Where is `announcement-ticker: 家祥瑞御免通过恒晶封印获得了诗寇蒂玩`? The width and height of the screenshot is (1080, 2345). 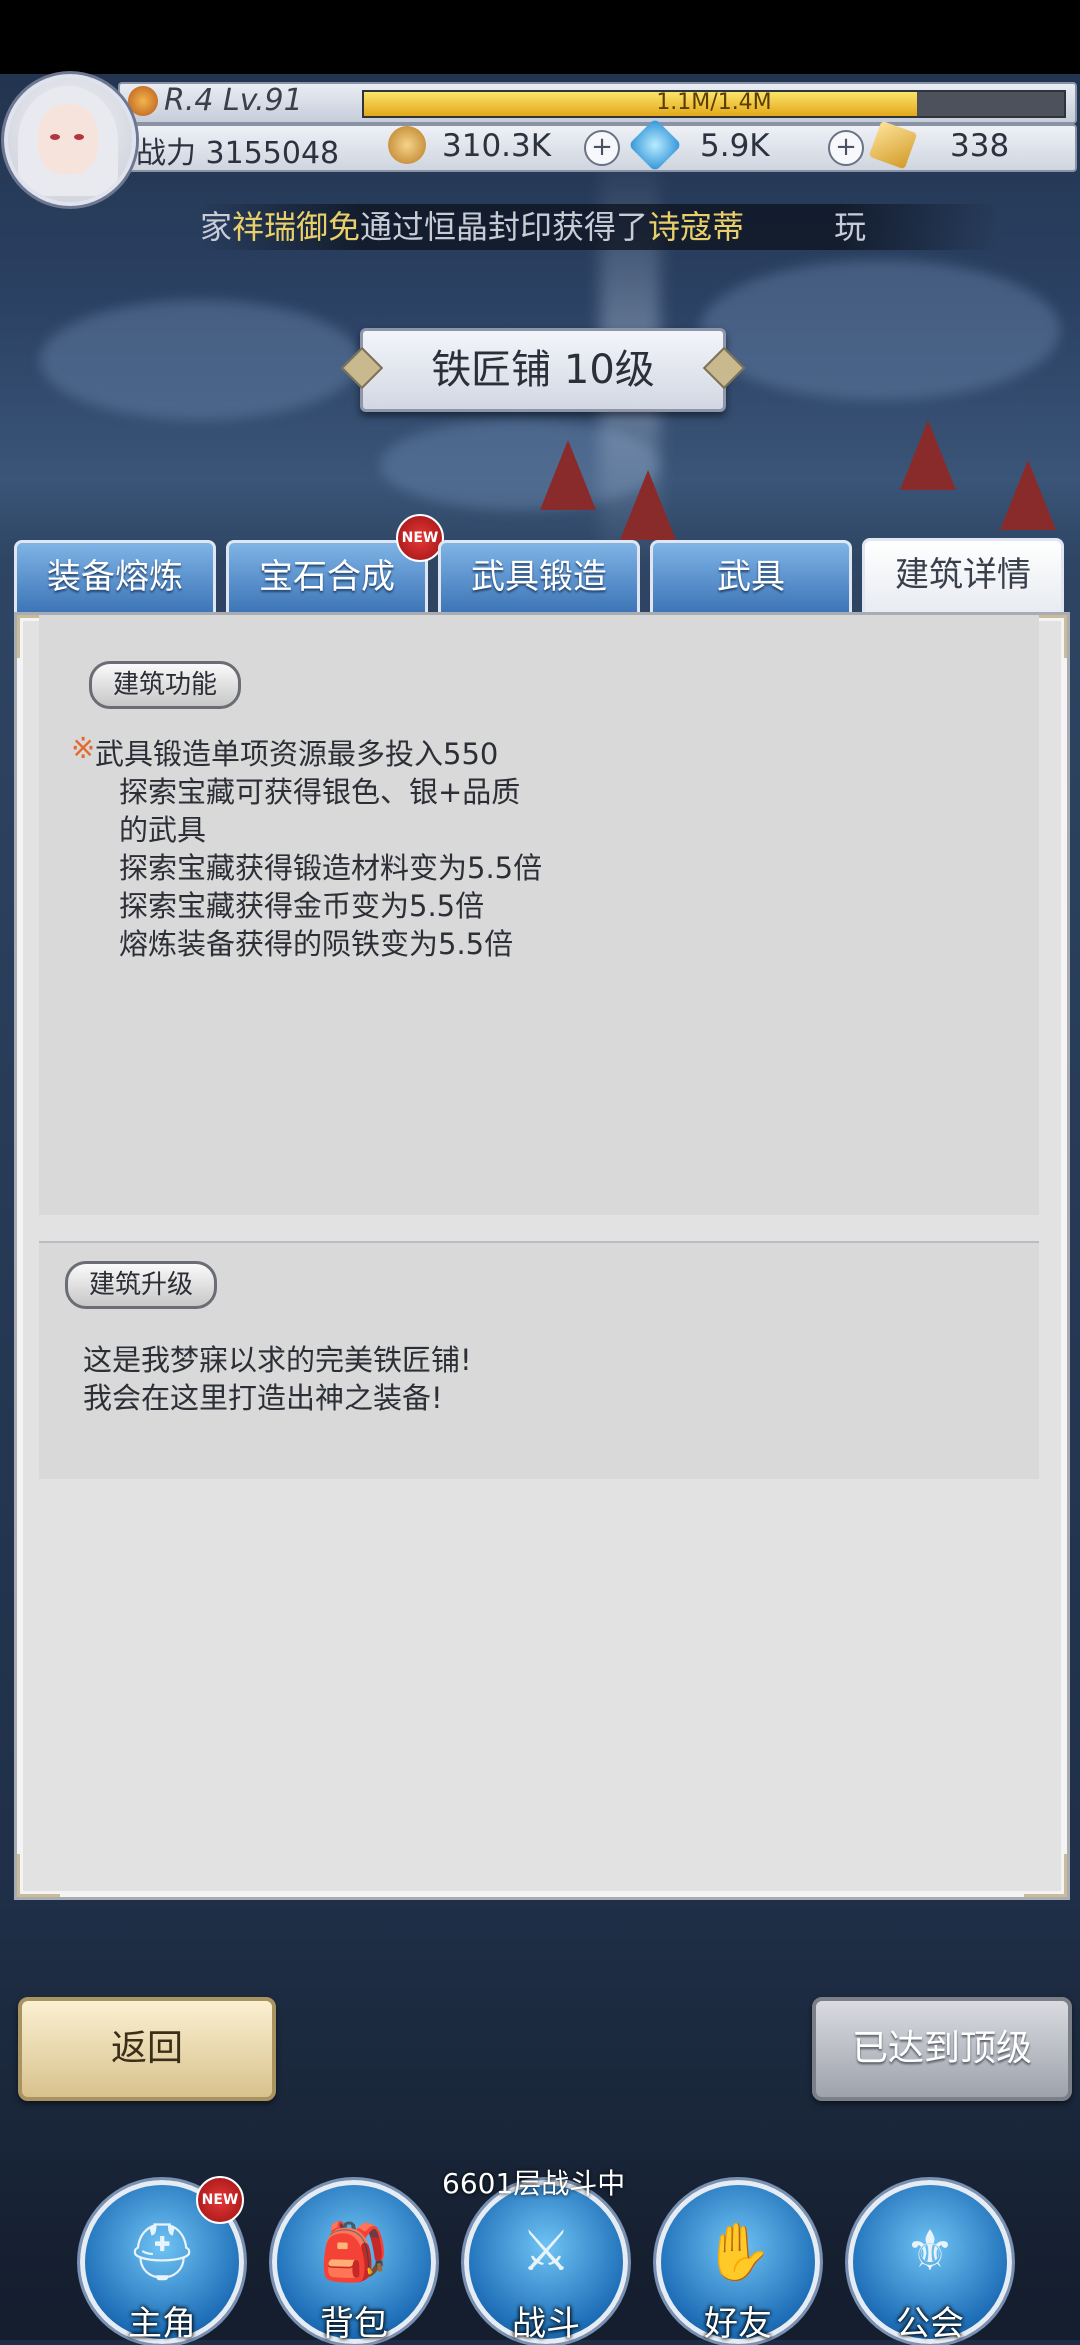 announcement-ticker: 家祥瑞御免通过恒晶封印获得了诗寇蒂玩 is located at coordinates (600, 227).